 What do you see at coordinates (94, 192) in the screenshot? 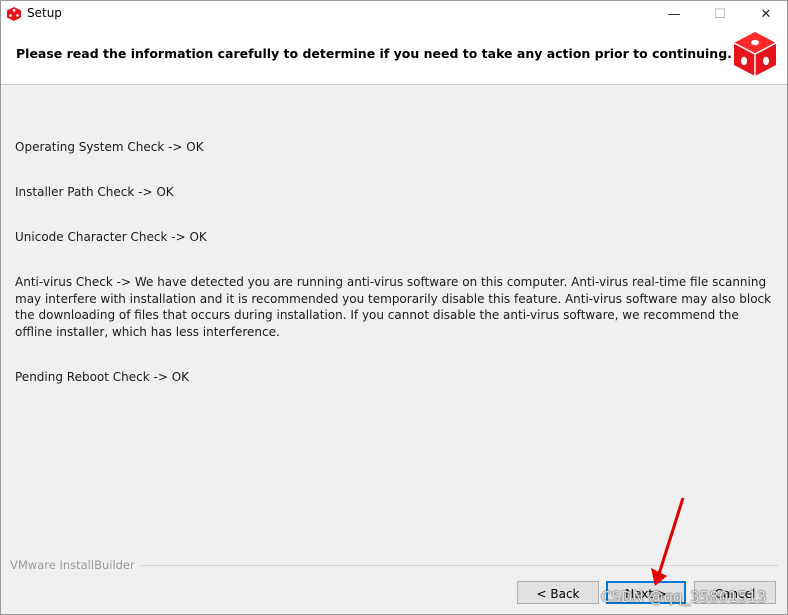
I see `installer-path-check-text: Installer Path Check -> OK` at bounding box center [94, 192].